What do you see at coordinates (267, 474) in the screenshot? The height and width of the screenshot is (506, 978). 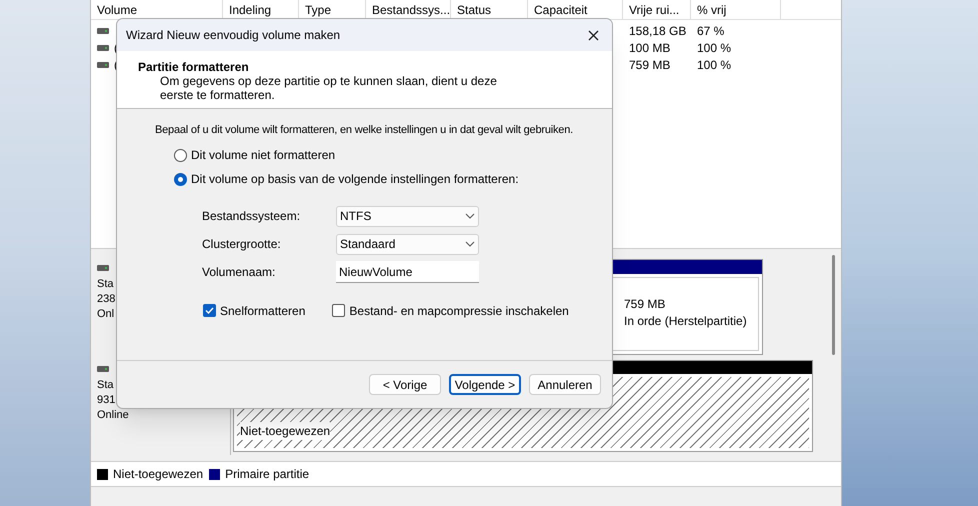 I see `legend-label: Primaire partitie` at bounding box center [267, 474].